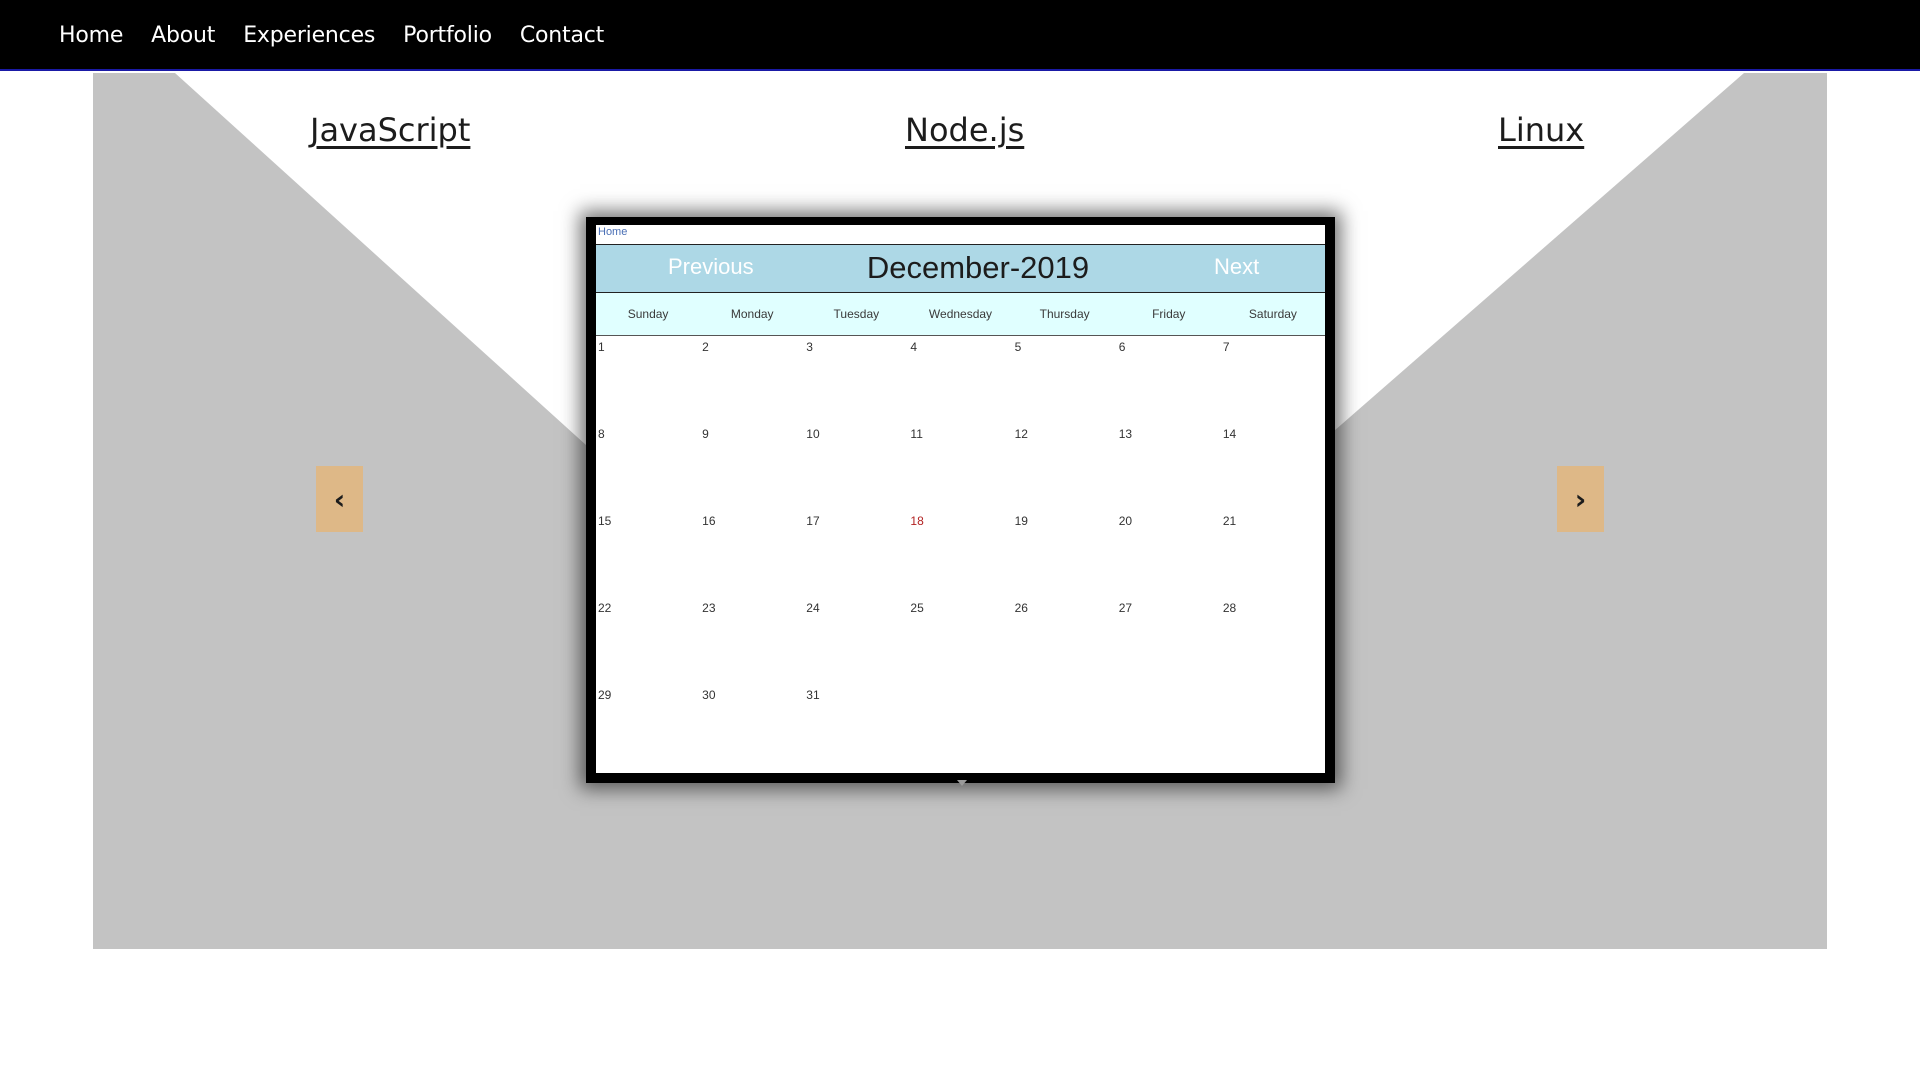 Image resolution: width=1920 pixels, height=1080 pixels. I want to click on weekday-label: Wednesday, so click(960, 314).